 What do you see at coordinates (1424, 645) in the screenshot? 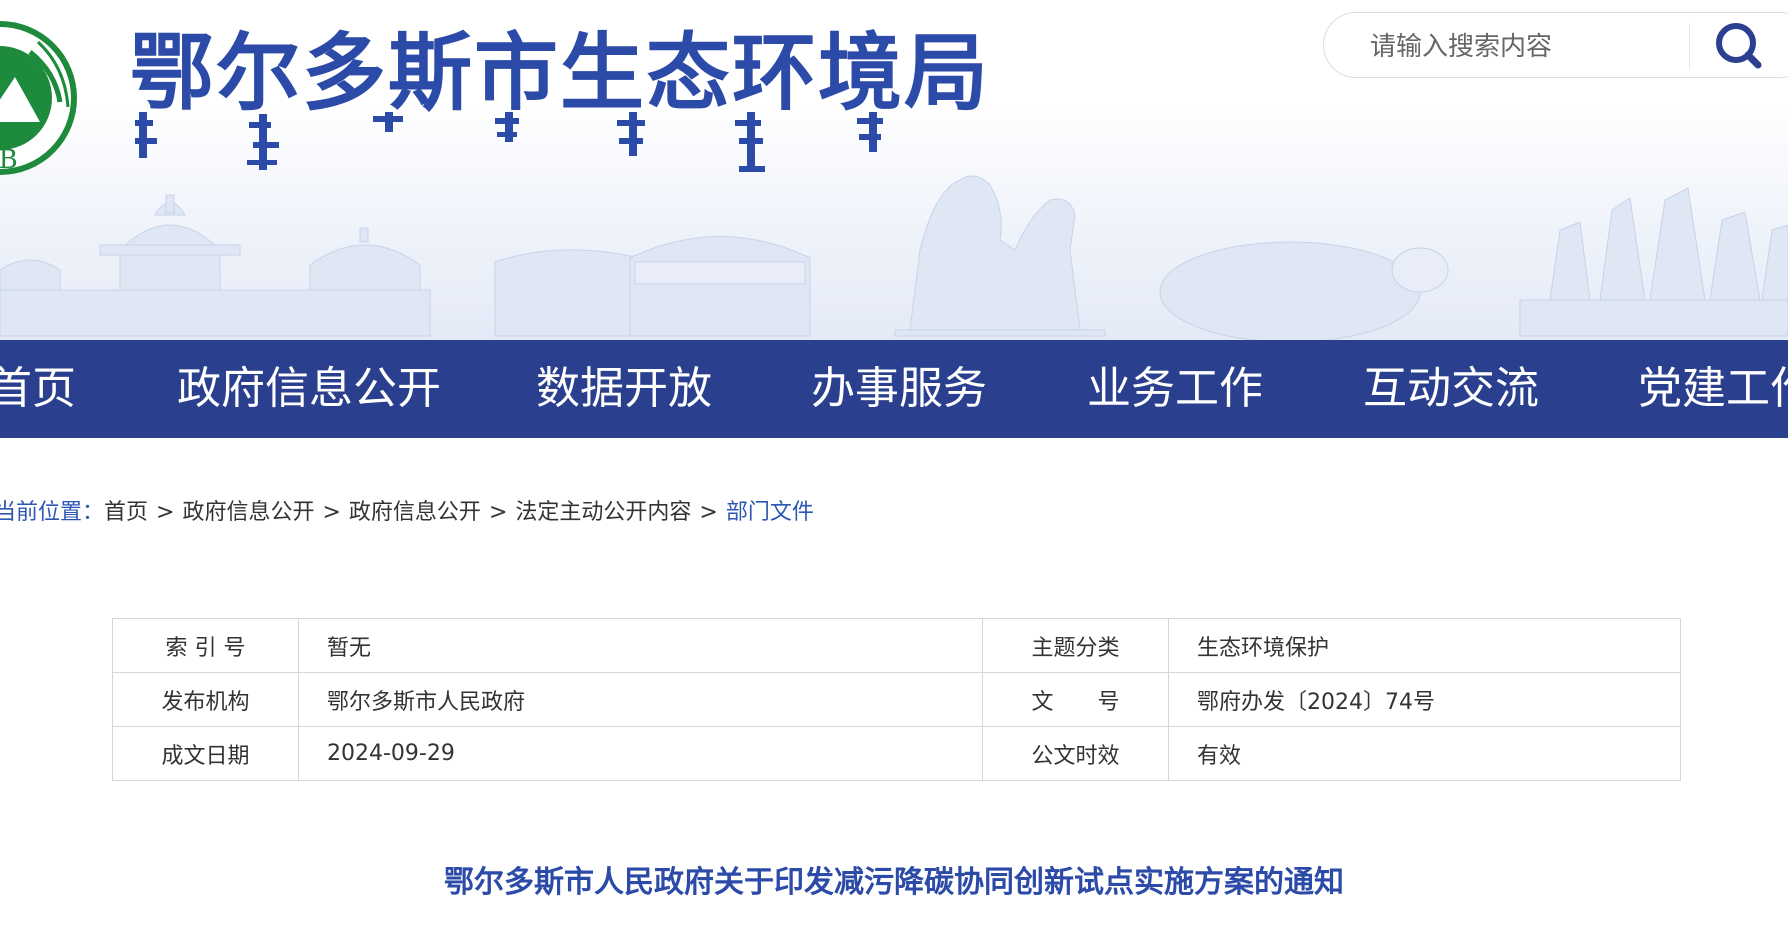
I see `meta-value-topic: 生态环境保护` at bounding box center [1424, 645].